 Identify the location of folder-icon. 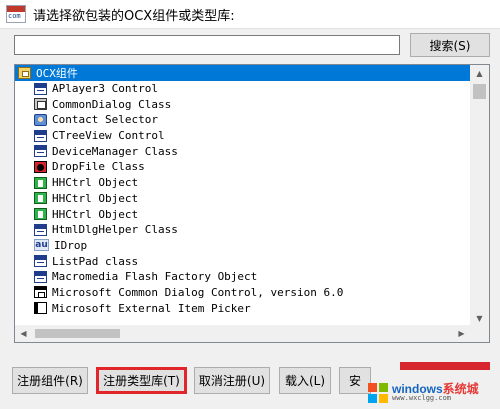
(24, 72).